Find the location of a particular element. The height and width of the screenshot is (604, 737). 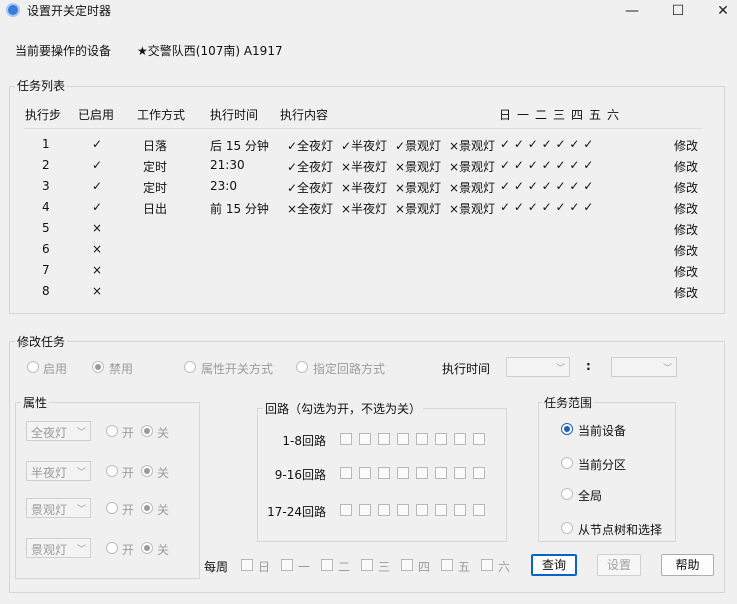

row-content-landscape-2: ×景观灯 is located at coordinates (472, 188).